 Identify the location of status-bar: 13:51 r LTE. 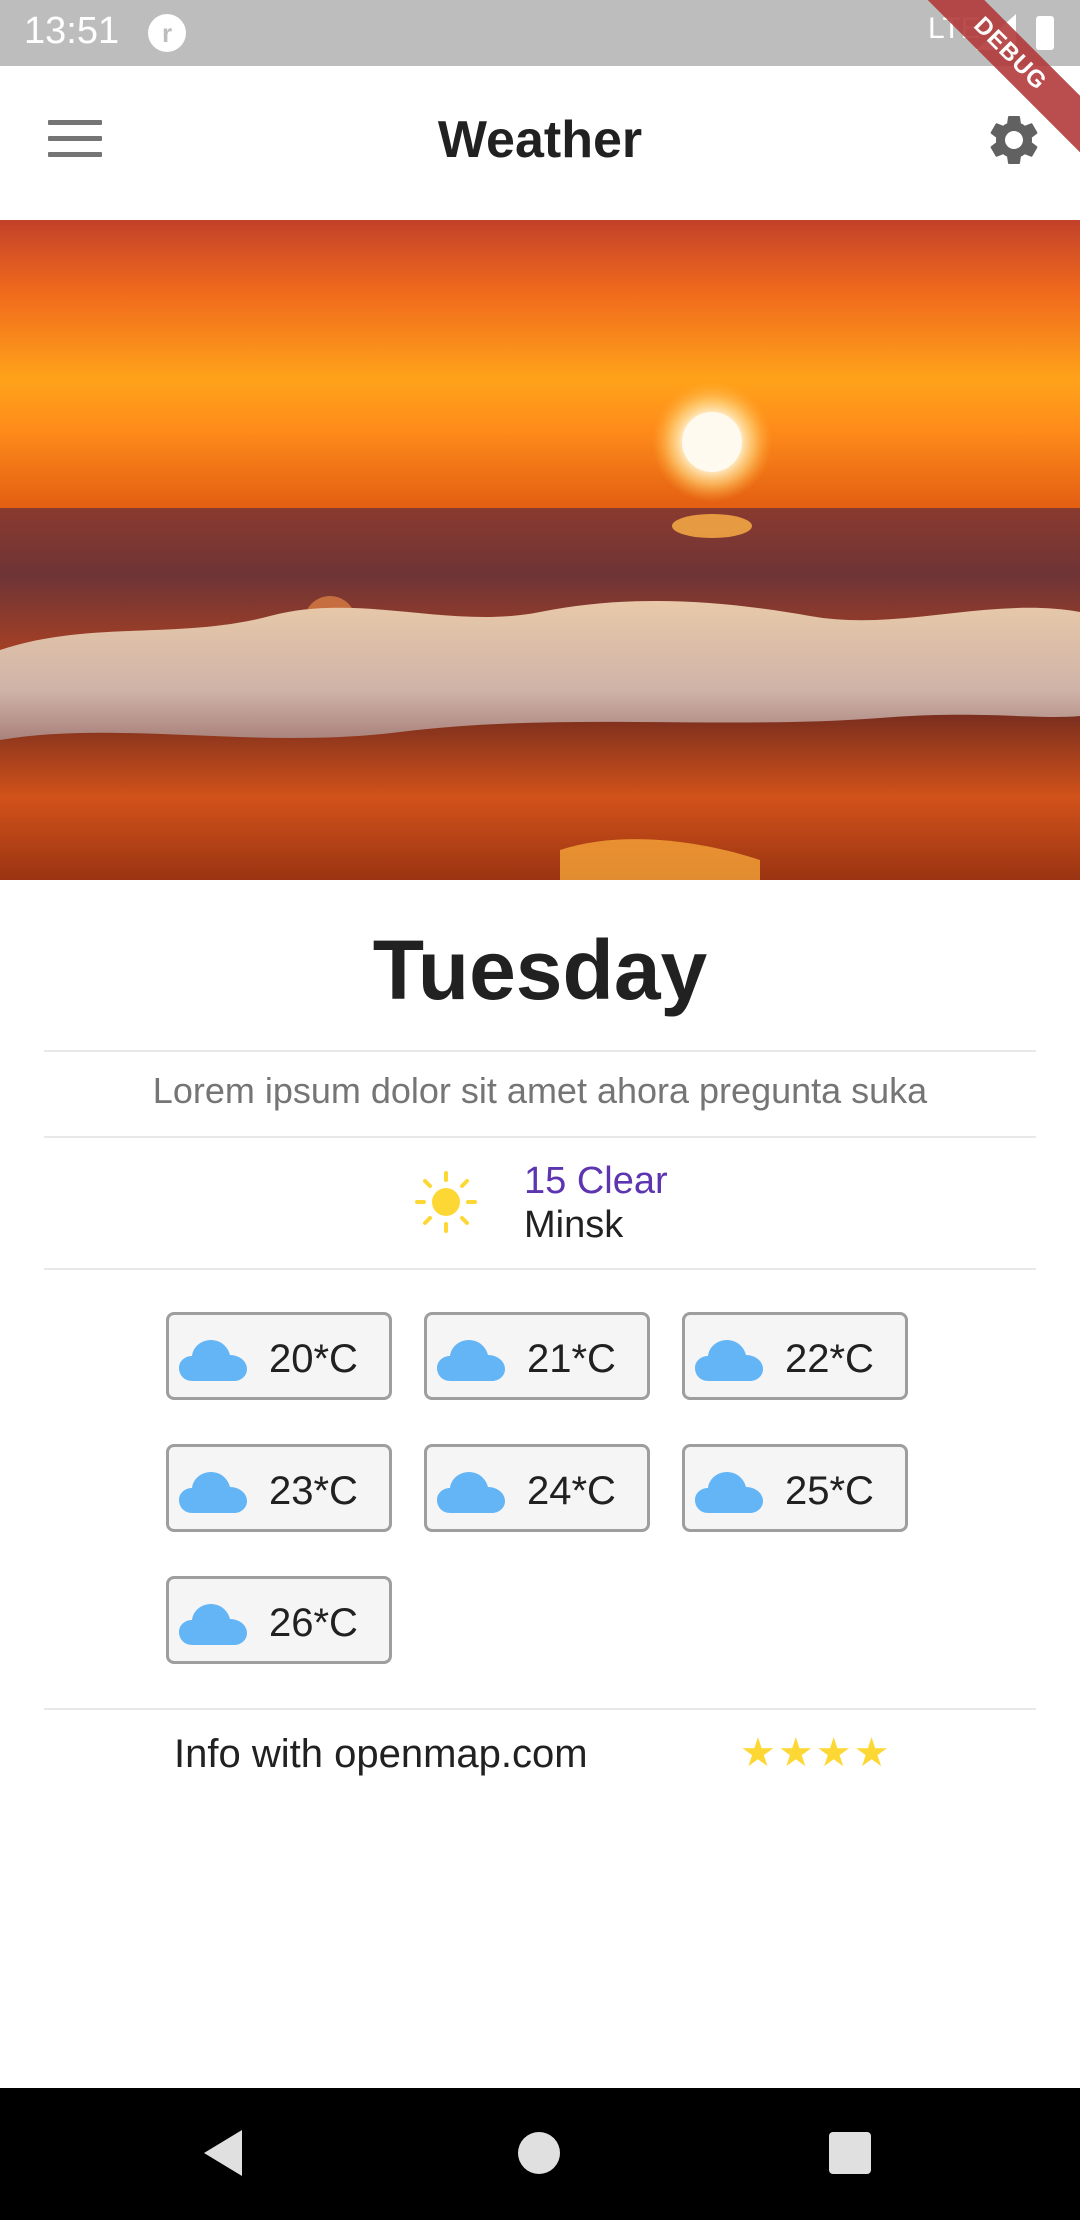
(540, 33).